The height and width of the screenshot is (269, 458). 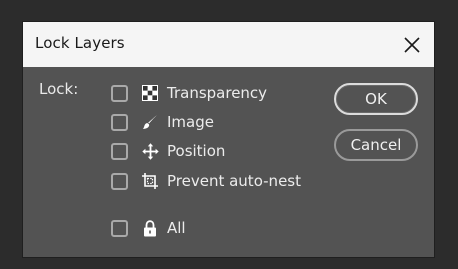 What do you see at coordinates (150, 93) in the screenshot?
I see `checkerboard-icon` at bounding box center [150, 93].